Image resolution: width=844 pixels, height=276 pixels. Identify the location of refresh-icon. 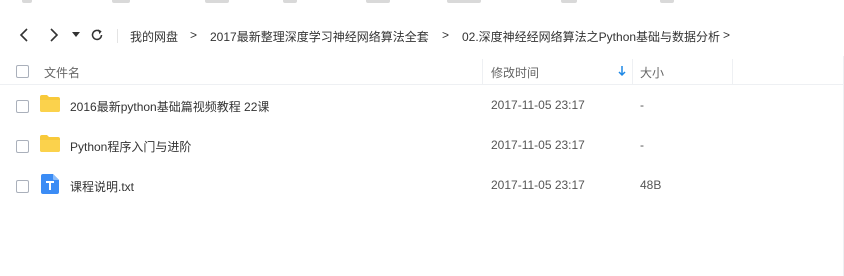
(97, 35).